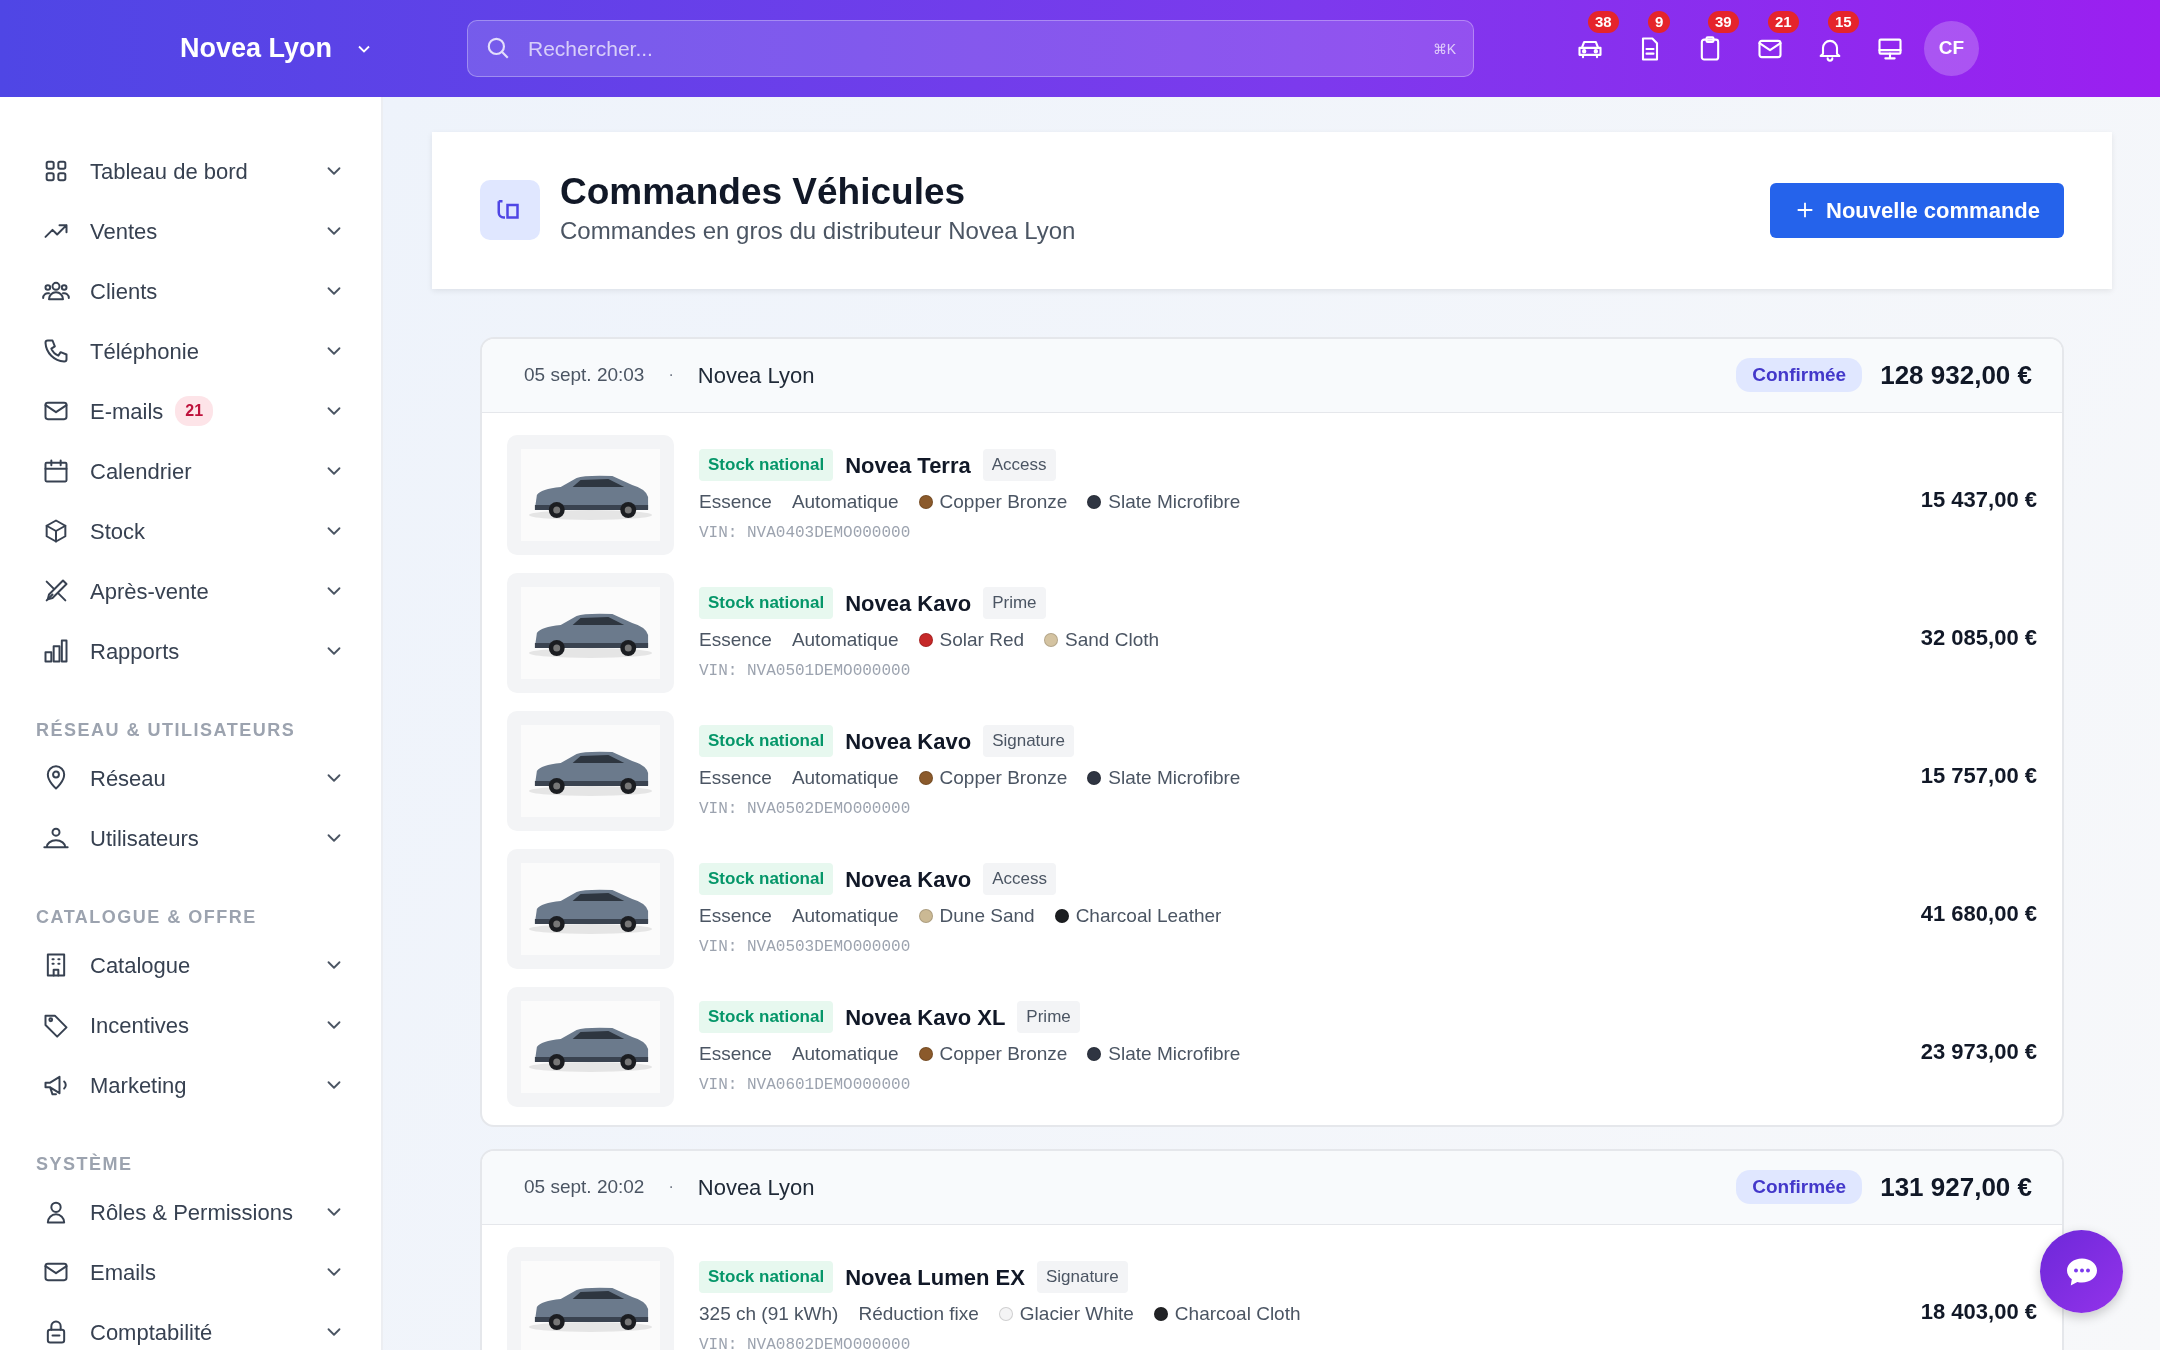 The width and height of the screenshot is (2160, 1350). Describe the element at coordinates (805, 1086) in the screenshot. I see `vin-text: VIN: NVA0601DEMO000000` at that location.